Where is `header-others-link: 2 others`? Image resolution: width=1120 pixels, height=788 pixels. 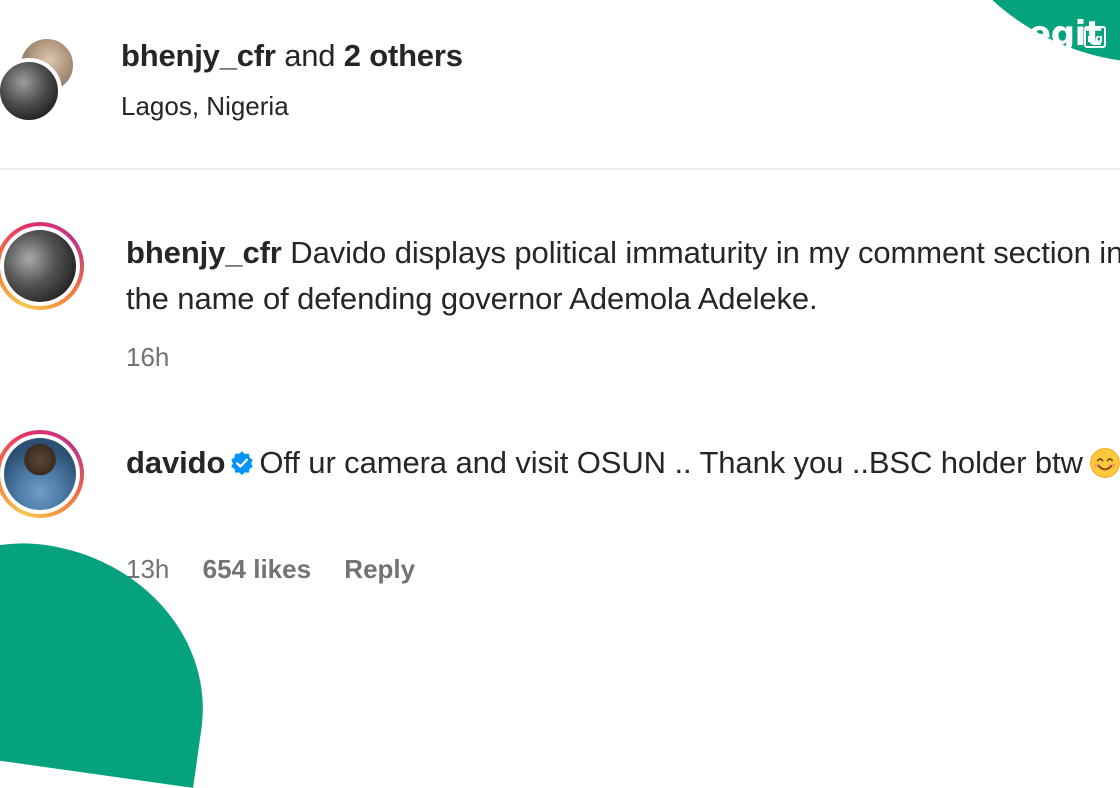
header-others-link: 2 others is located at coordinates (403, 55).